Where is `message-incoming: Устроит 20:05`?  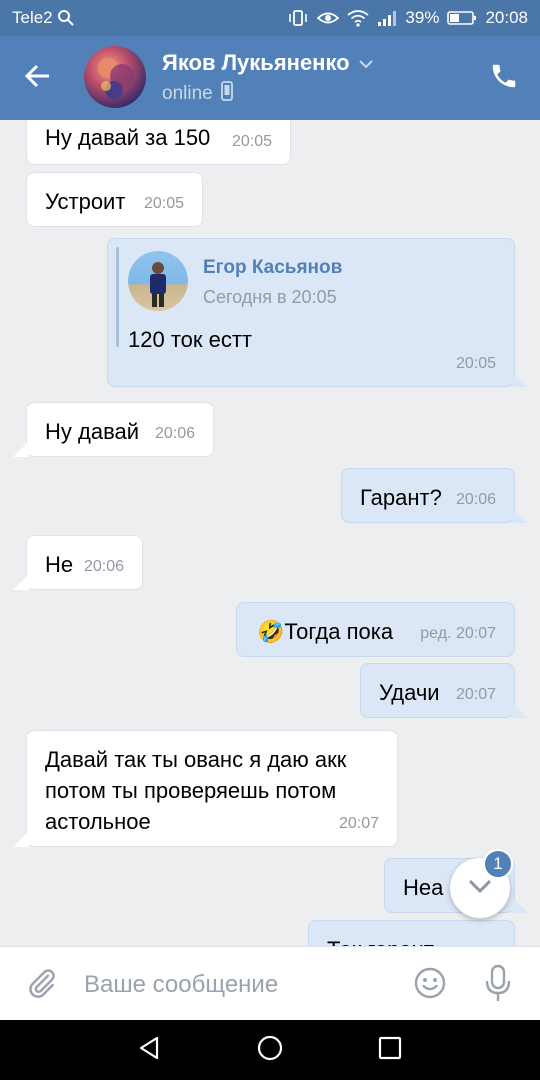 message-incoming: Устроит 20:05 is located at coordinates (114, 199).